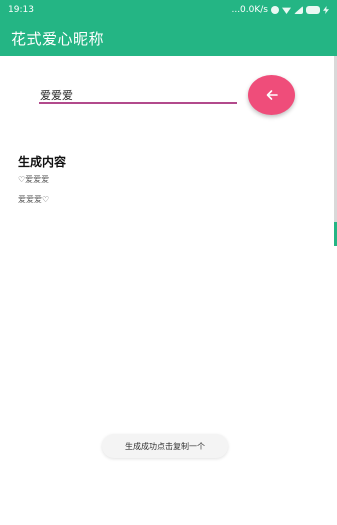 Image resolution: width=337 pixels, height=525 pixels. What do you see at coordinates (58, 38) in the screenshot?
I see `app-title: 花式爱心昵称` at bounding box center [58, 38].